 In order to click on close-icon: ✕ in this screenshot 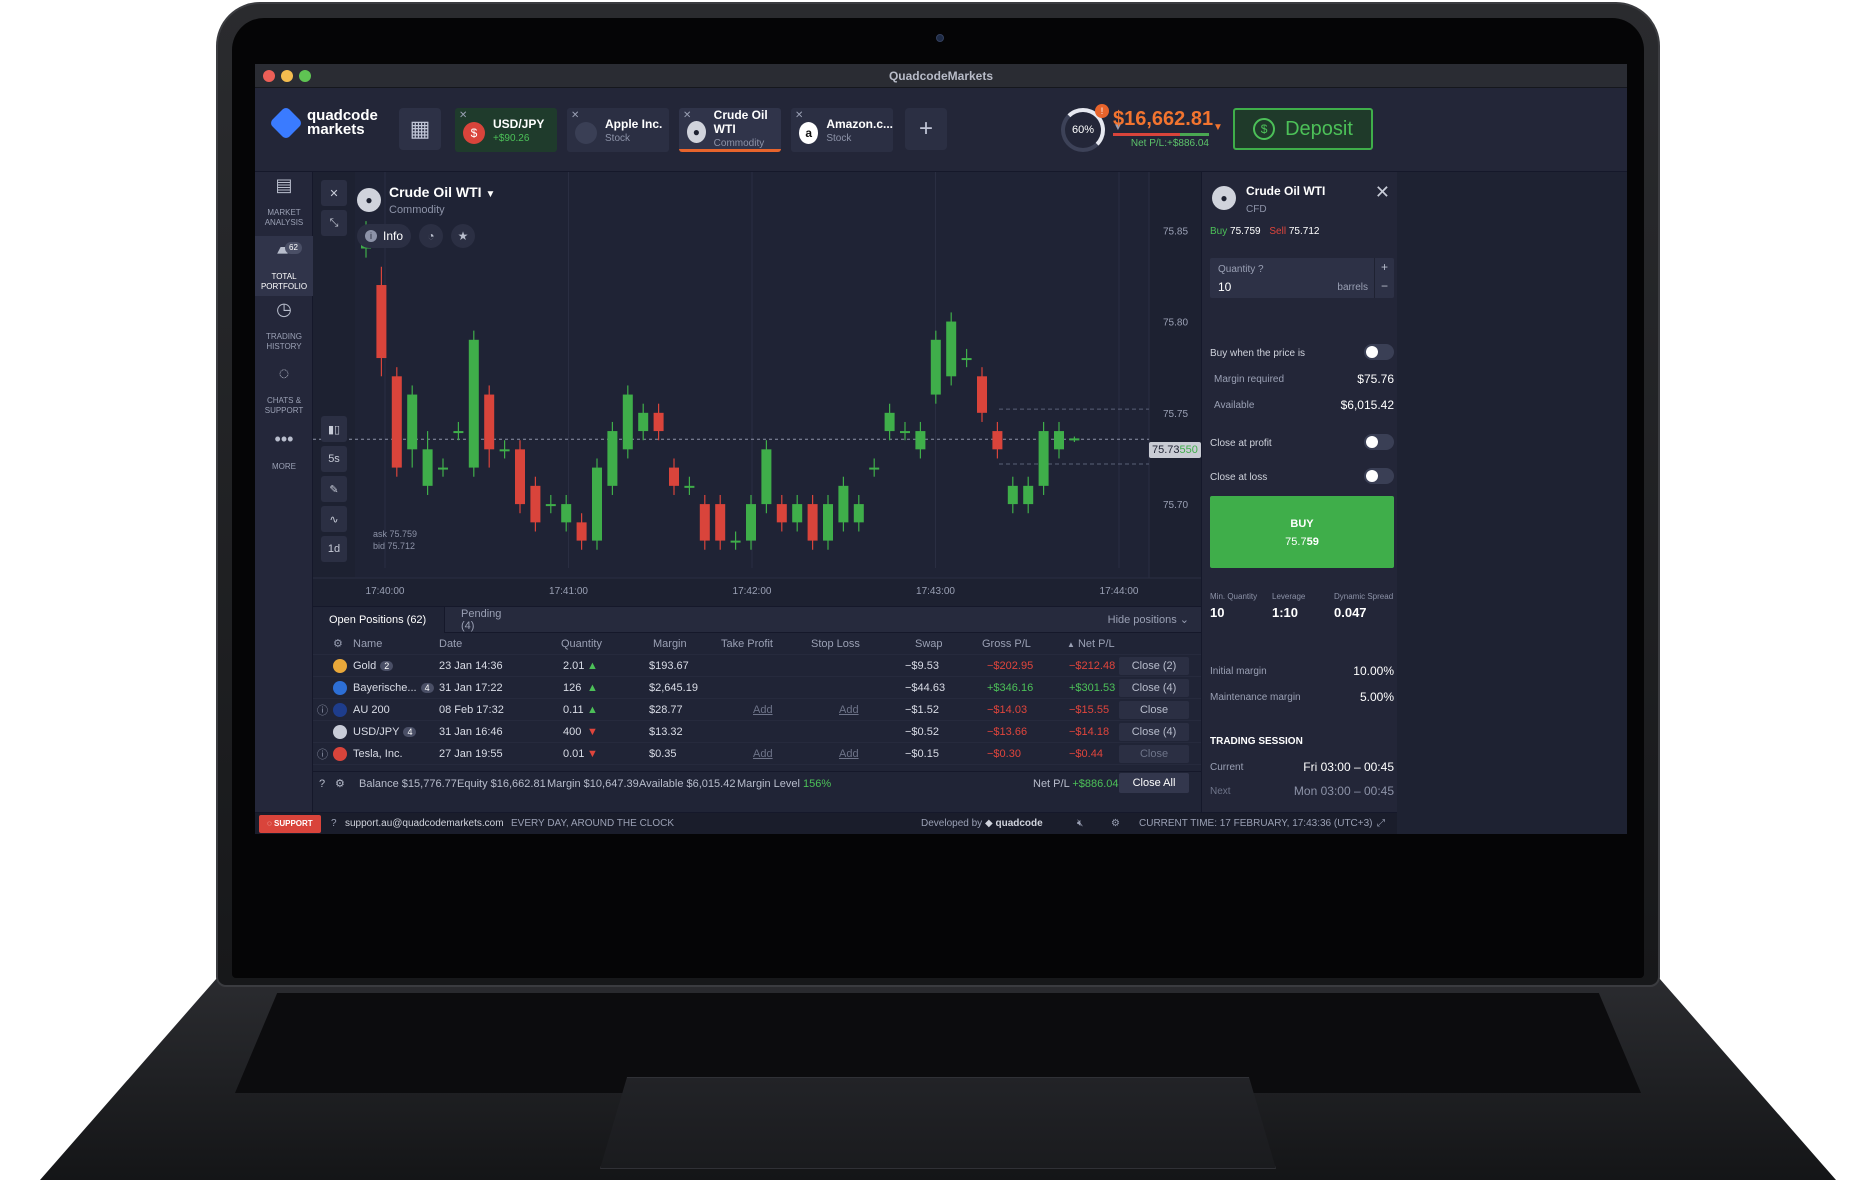, I will do `click(1382, 192)`.